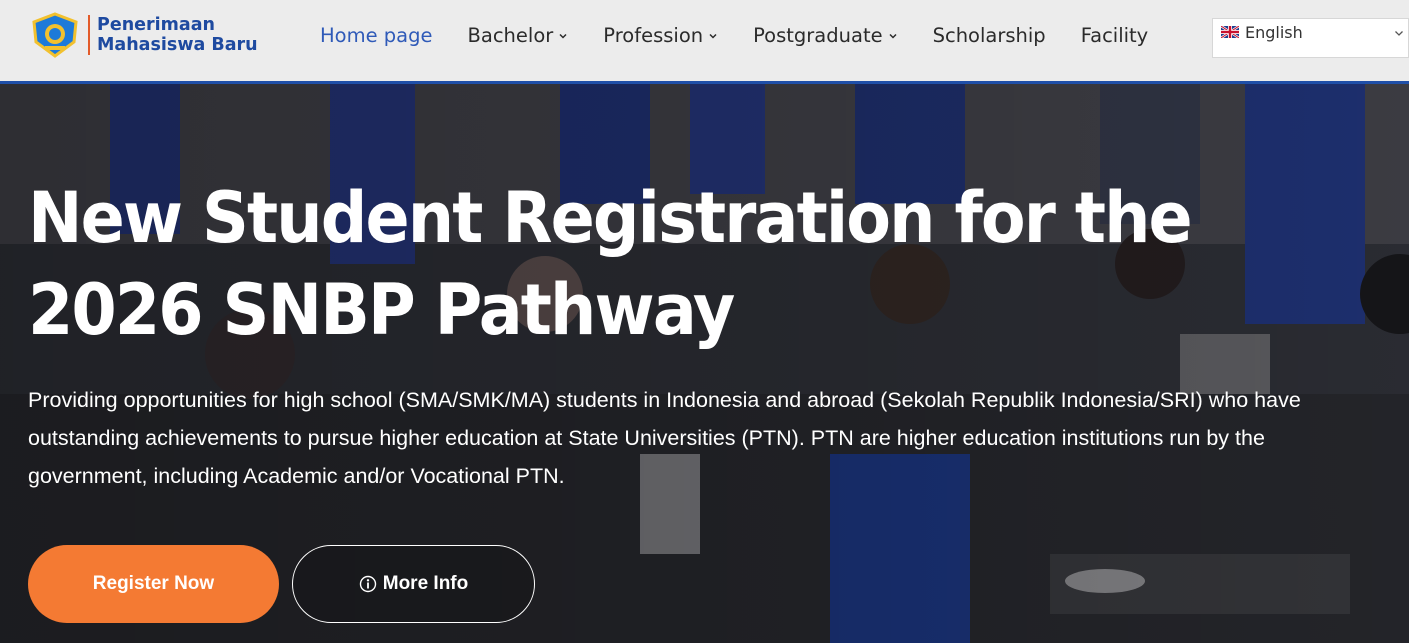 This screenshot has width=1409, height=643. Describe the element at coordinates (89, 35) in the screenshot. I see `logo-divider` at that location.